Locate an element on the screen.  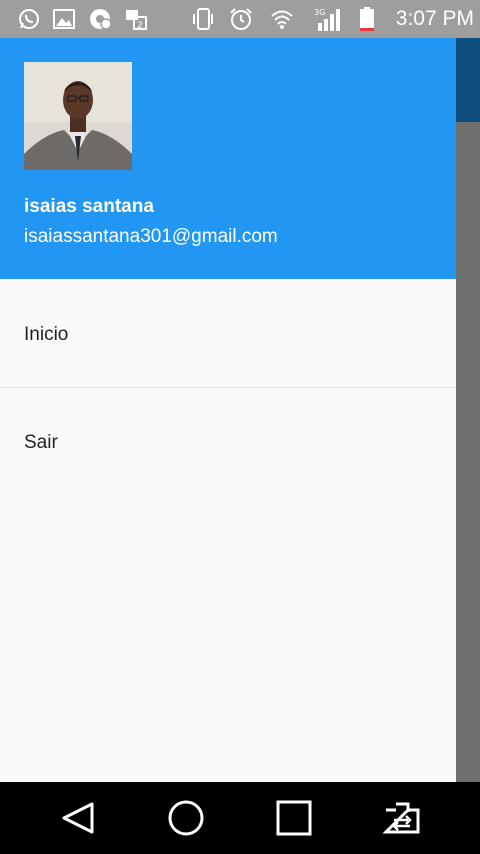
menu-item-label: Sair is located at coordinates (41, 442).